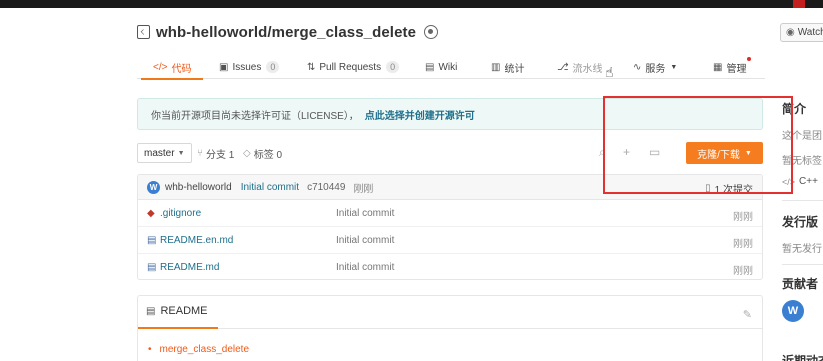  I want to click on branch-select: master ▼, so click(164, 153).